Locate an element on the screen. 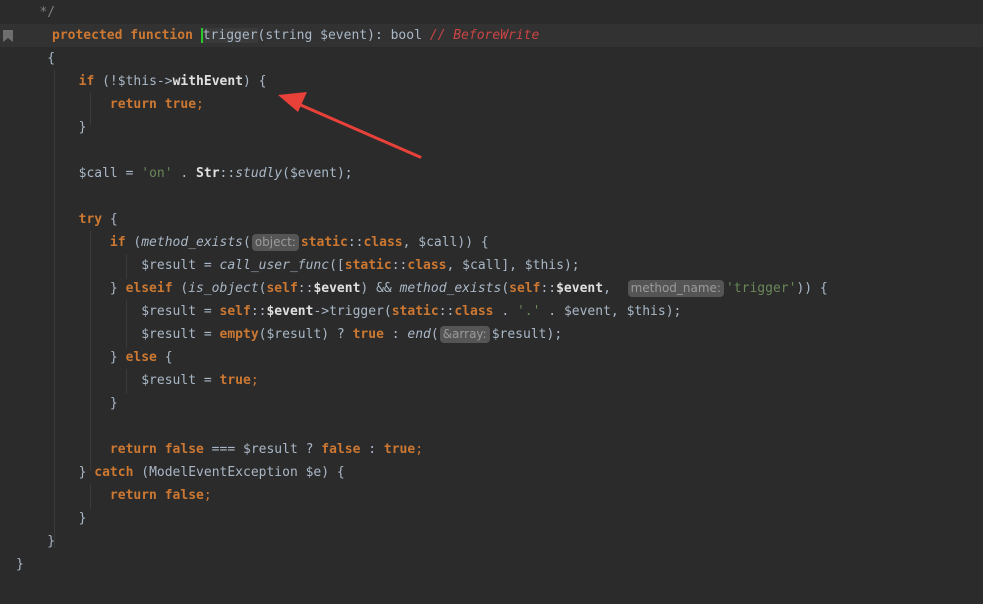 The image size is (983, 604). code-token: self is located at coordinates (525, 288).